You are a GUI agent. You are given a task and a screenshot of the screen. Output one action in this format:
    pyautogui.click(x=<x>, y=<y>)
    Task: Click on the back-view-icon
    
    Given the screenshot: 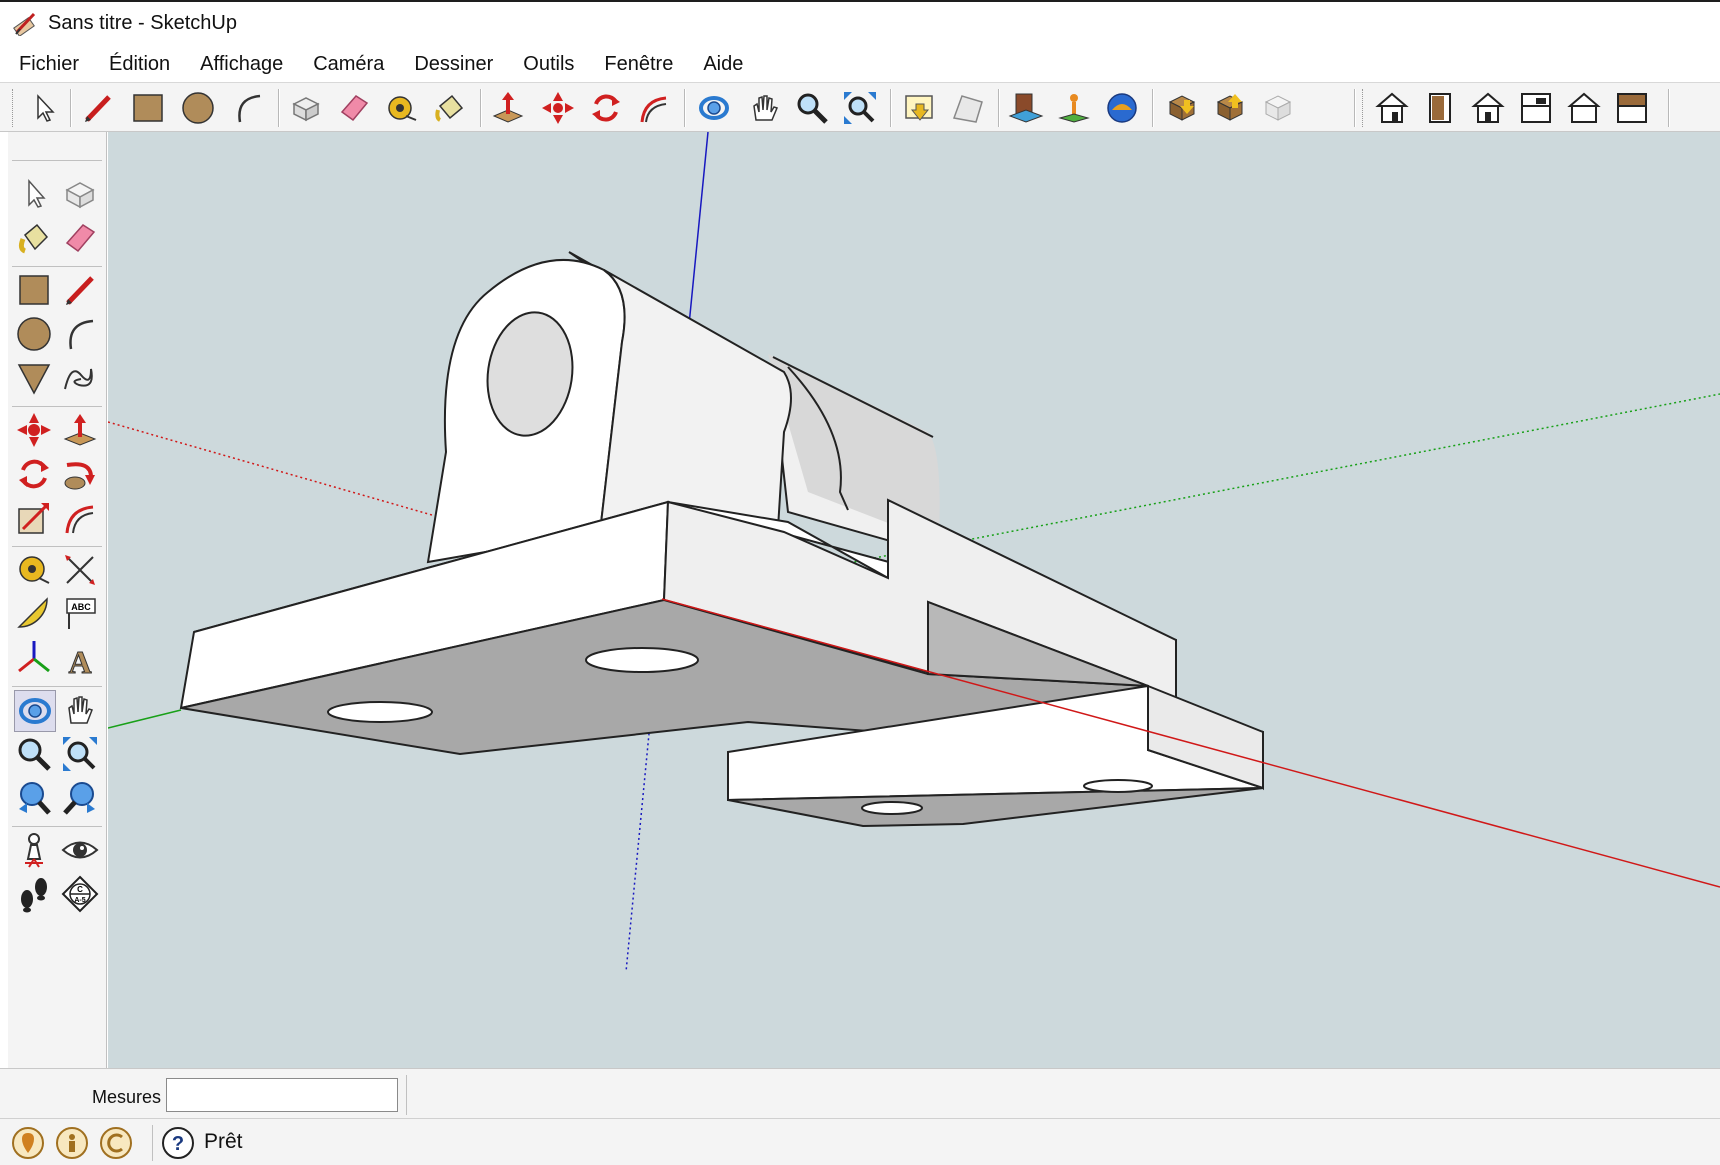 What is the action you would take?
    pyautogui.click(x=1584, y=108)
    